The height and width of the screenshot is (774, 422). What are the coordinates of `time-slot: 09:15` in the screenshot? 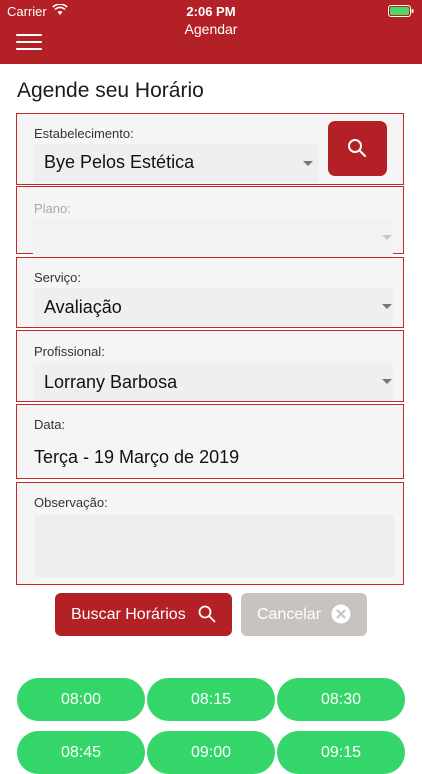 It's located at (341, 752).